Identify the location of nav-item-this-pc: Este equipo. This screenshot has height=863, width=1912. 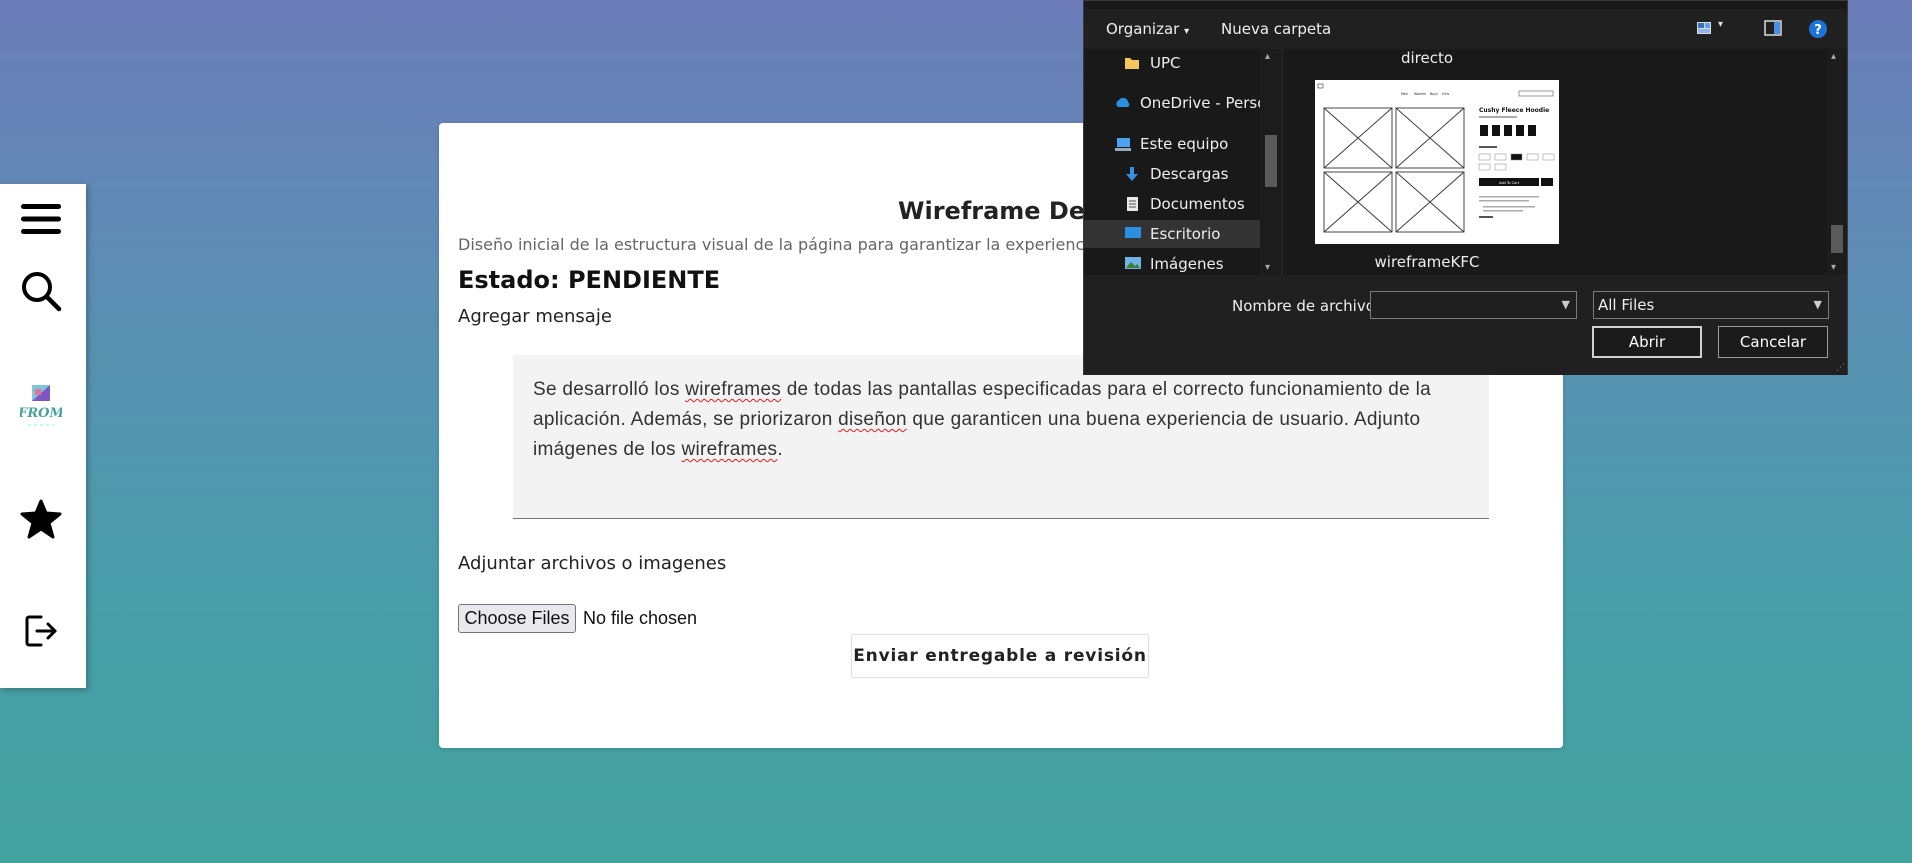
(1187, 144).